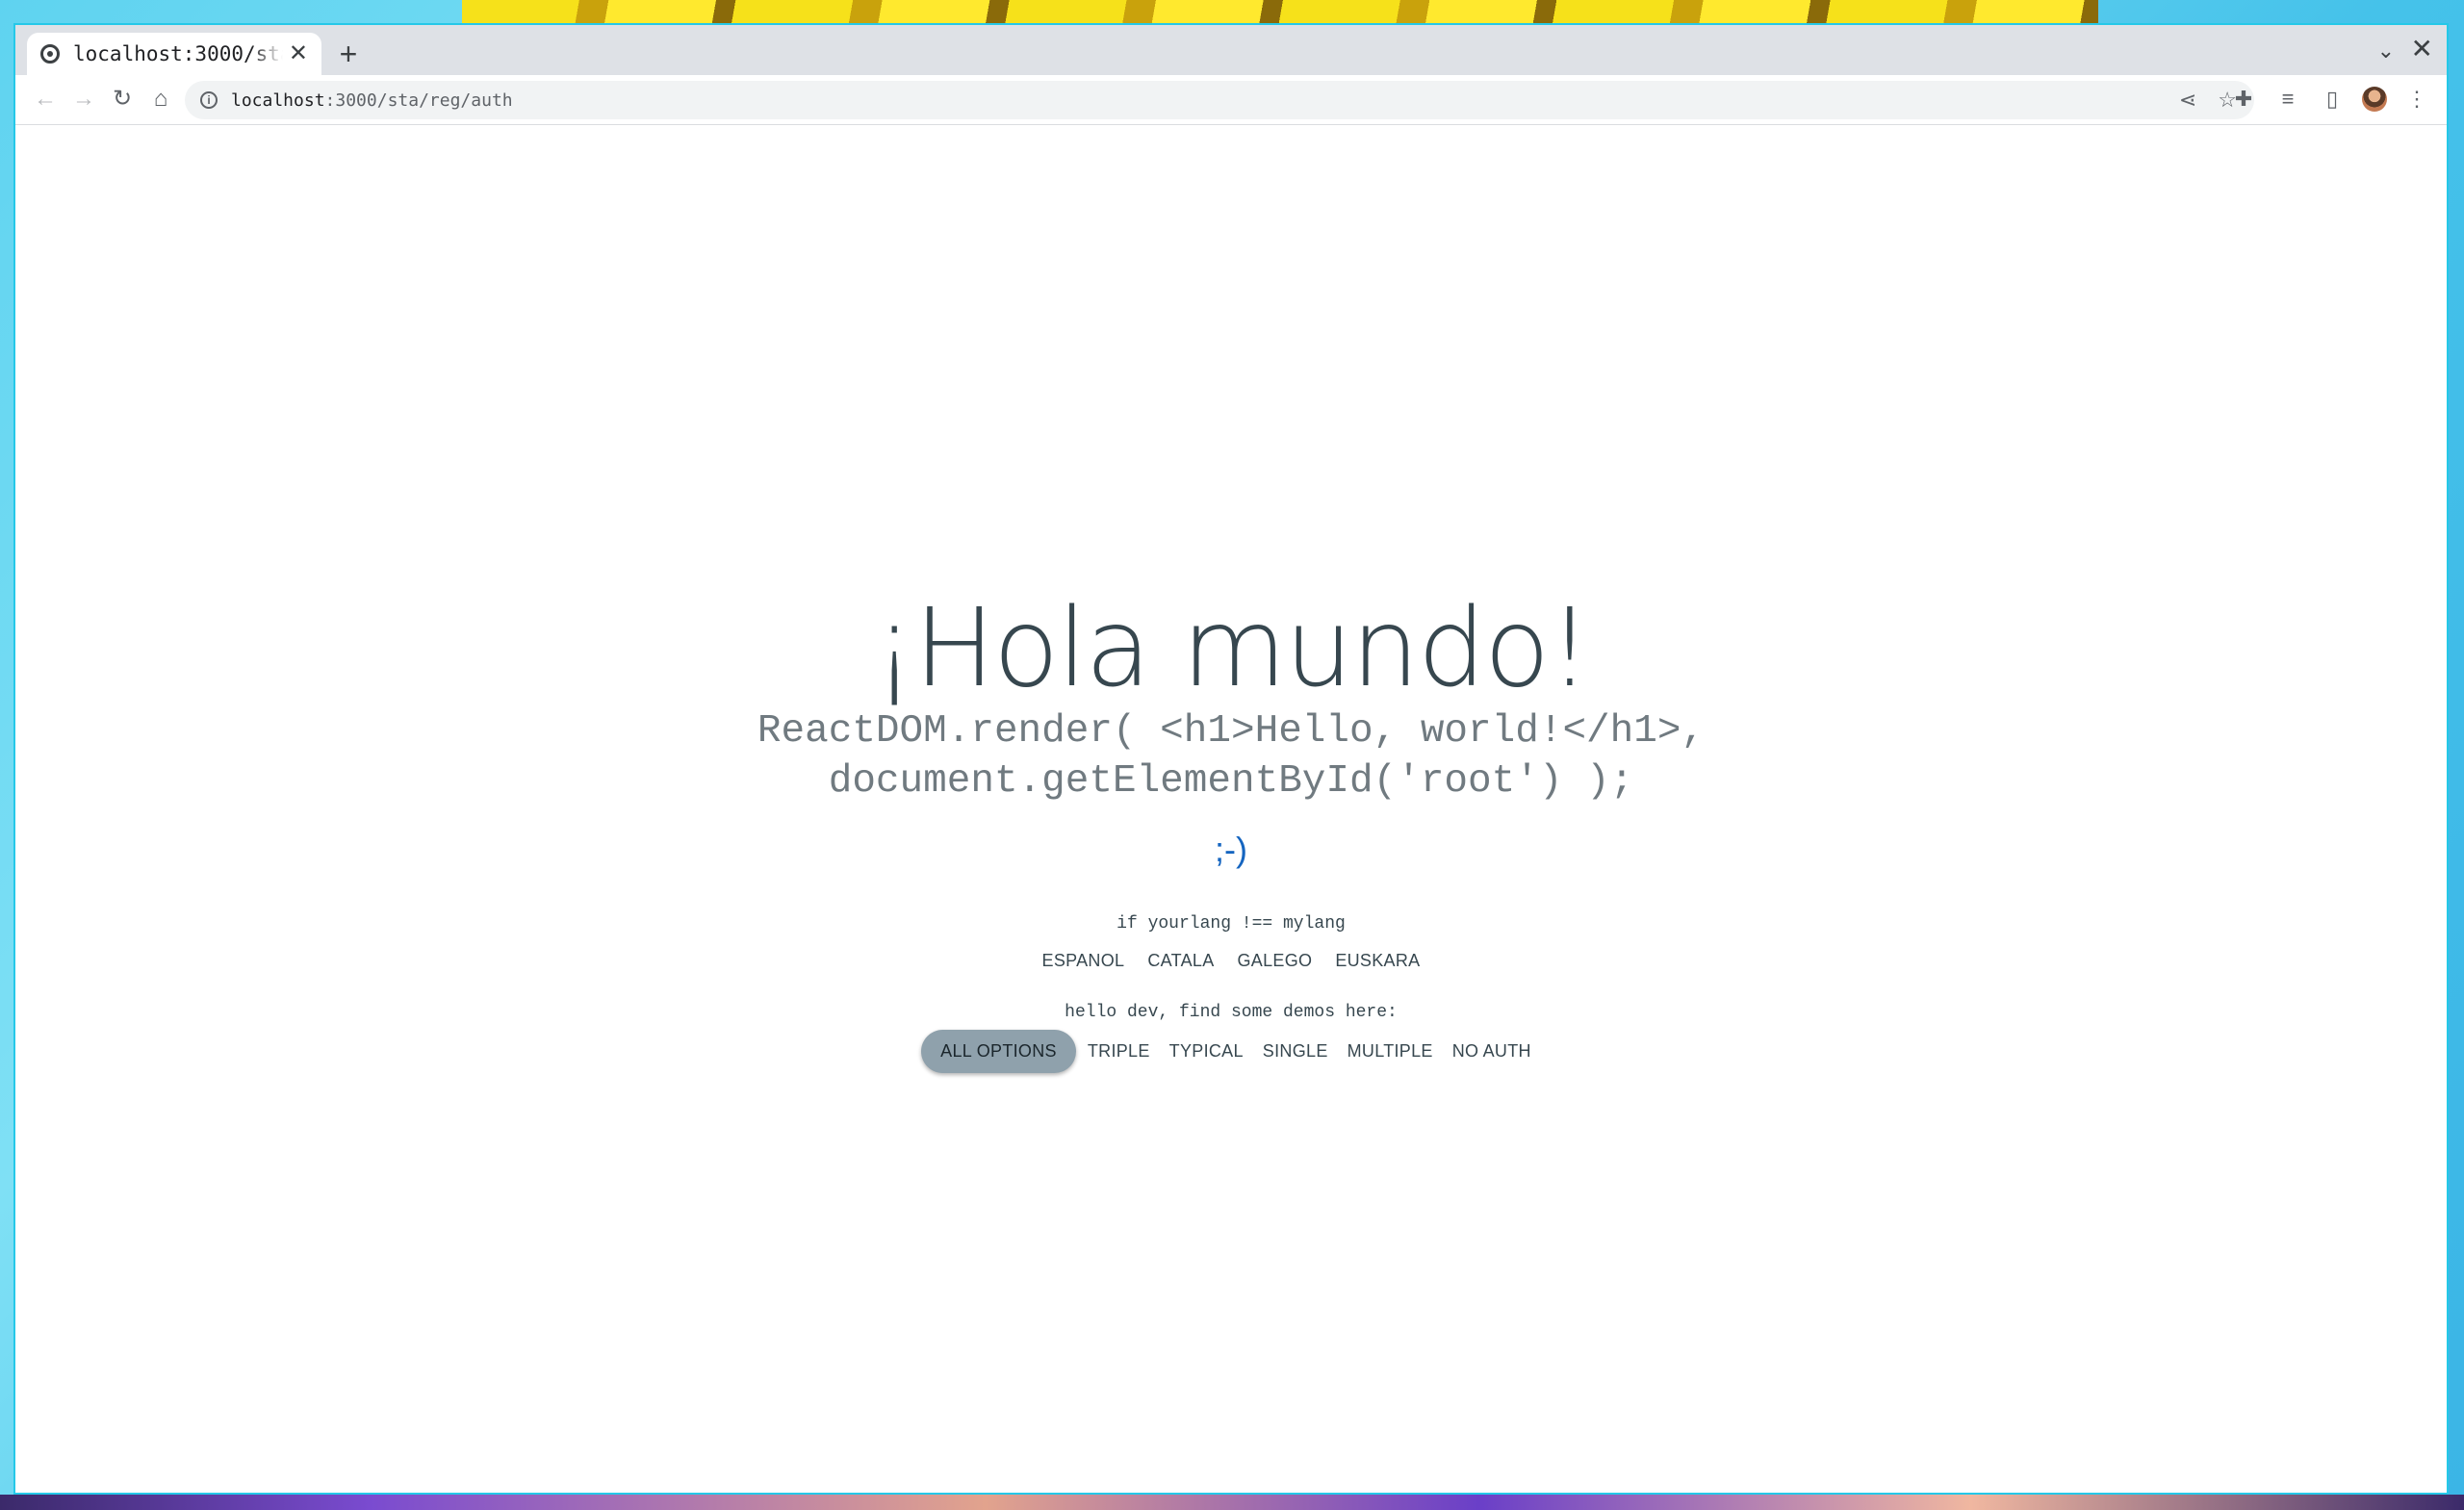 The image size is (2464, 1510). Describe the element at coordinates (1231, 781) in the screenshot. I see `code-line-2: document.getElementById('root') );` at that location.